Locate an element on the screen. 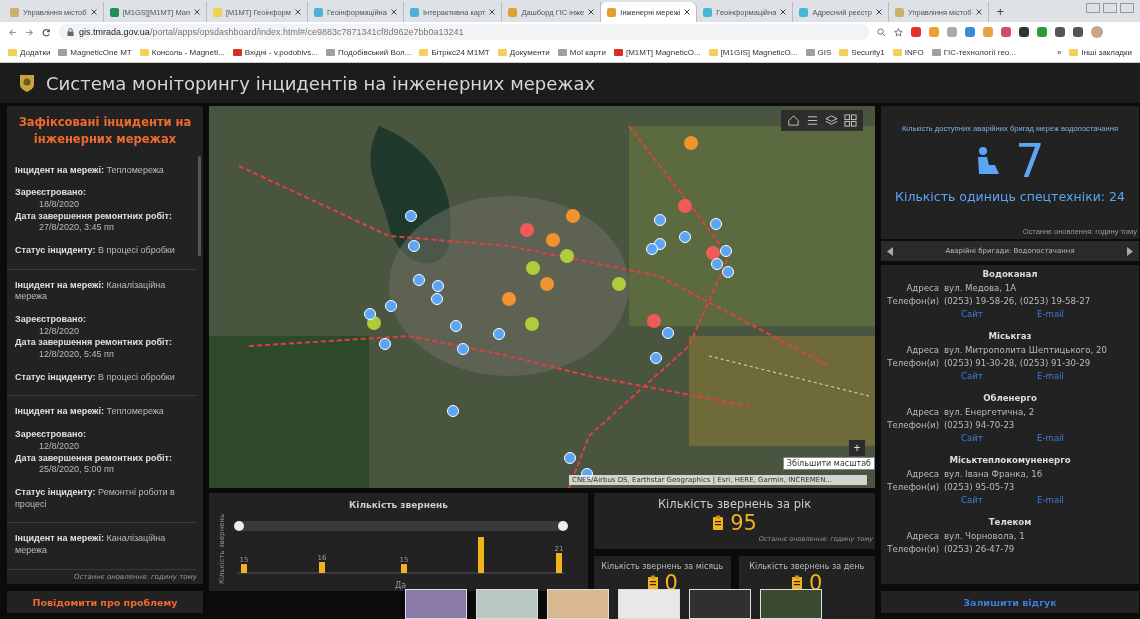 Image resolution: width=1140 pixels, height=619 pixels. bookmark-item: Додатки is located at coordinates (29, 52).